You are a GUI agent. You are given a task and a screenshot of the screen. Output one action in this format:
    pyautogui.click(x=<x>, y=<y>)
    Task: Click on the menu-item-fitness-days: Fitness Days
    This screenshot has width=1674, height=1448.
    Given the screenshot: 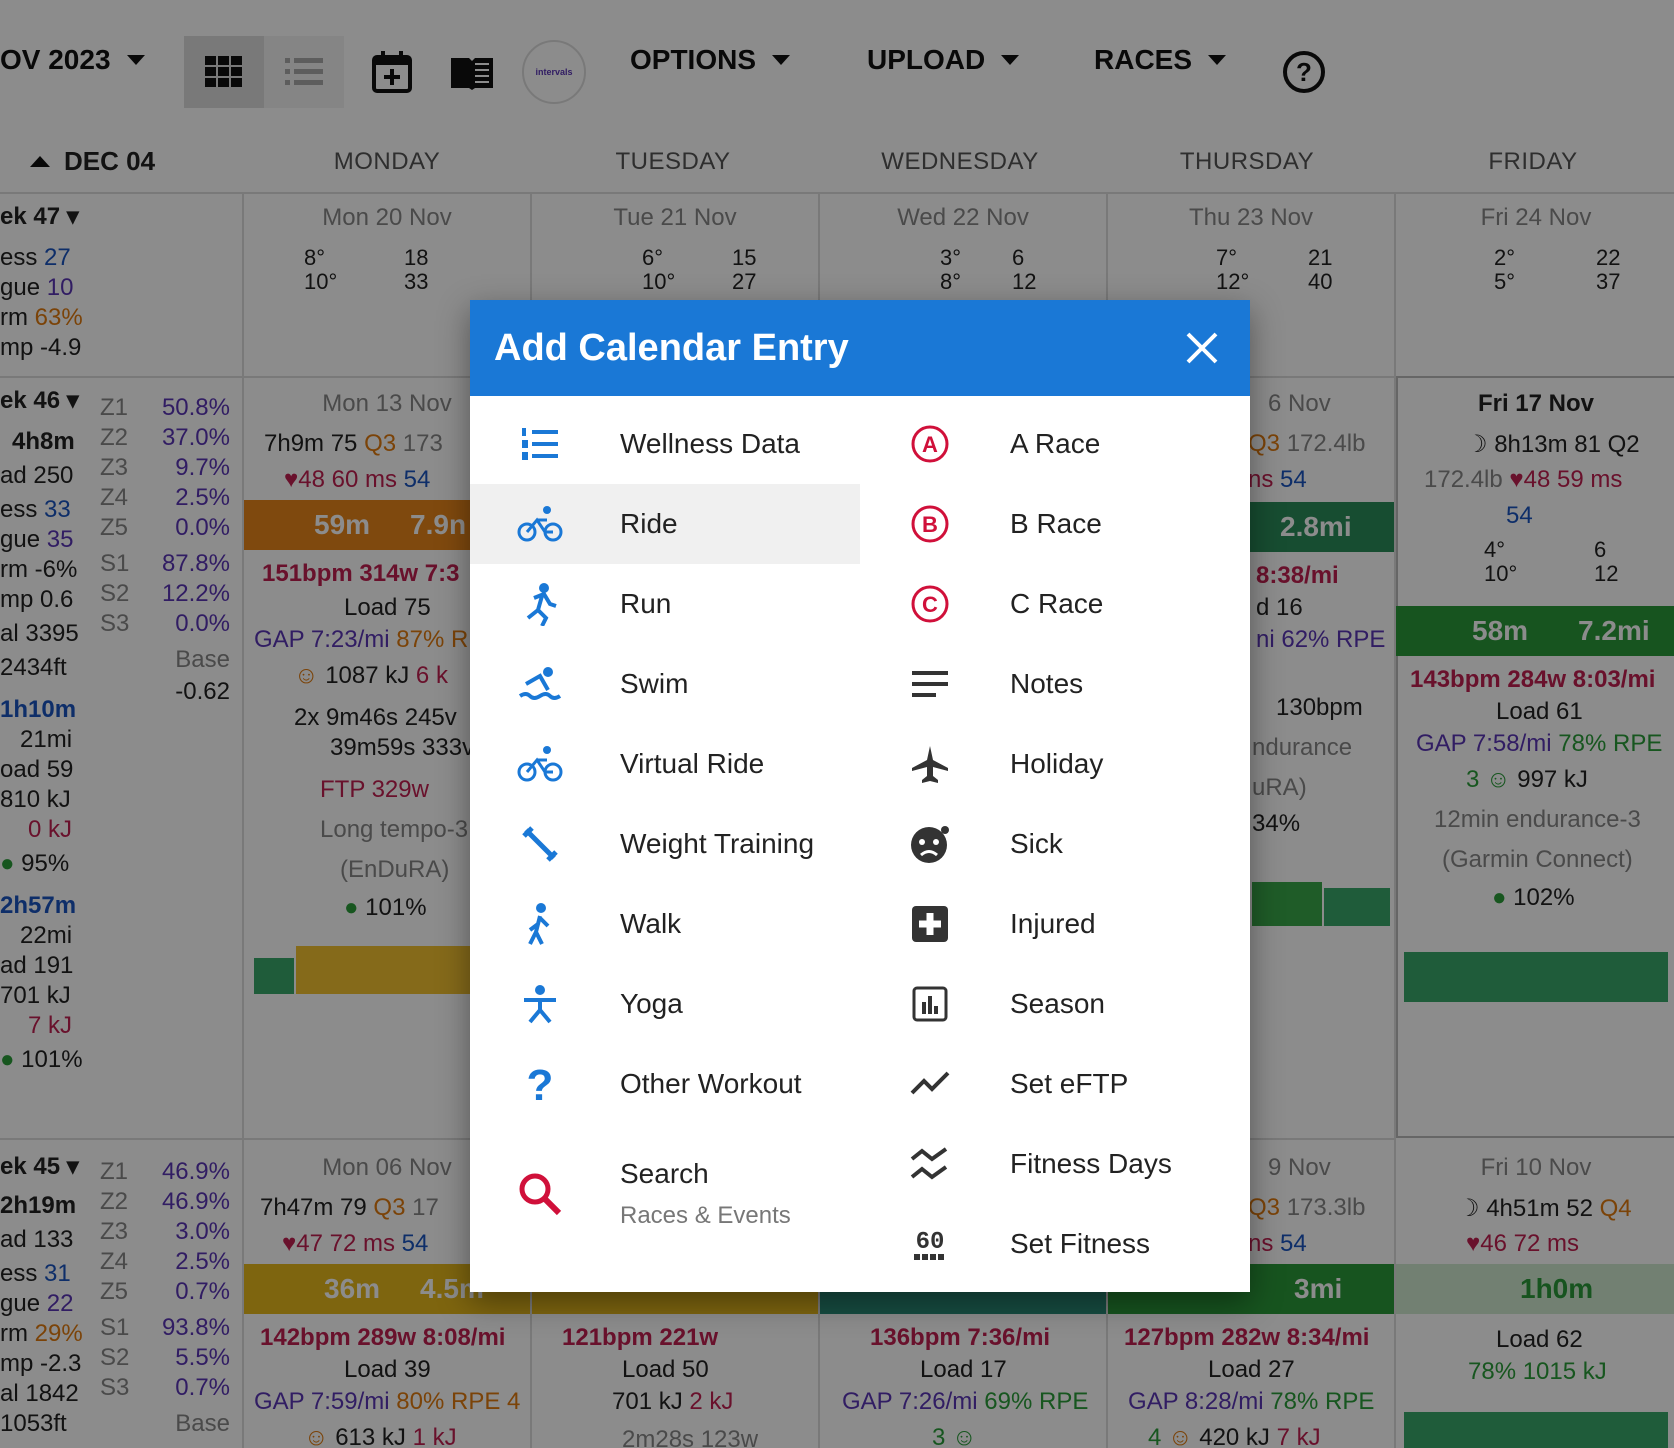 What is the action you would take?
    pyautogui.click(x=1055, y=1164)
    